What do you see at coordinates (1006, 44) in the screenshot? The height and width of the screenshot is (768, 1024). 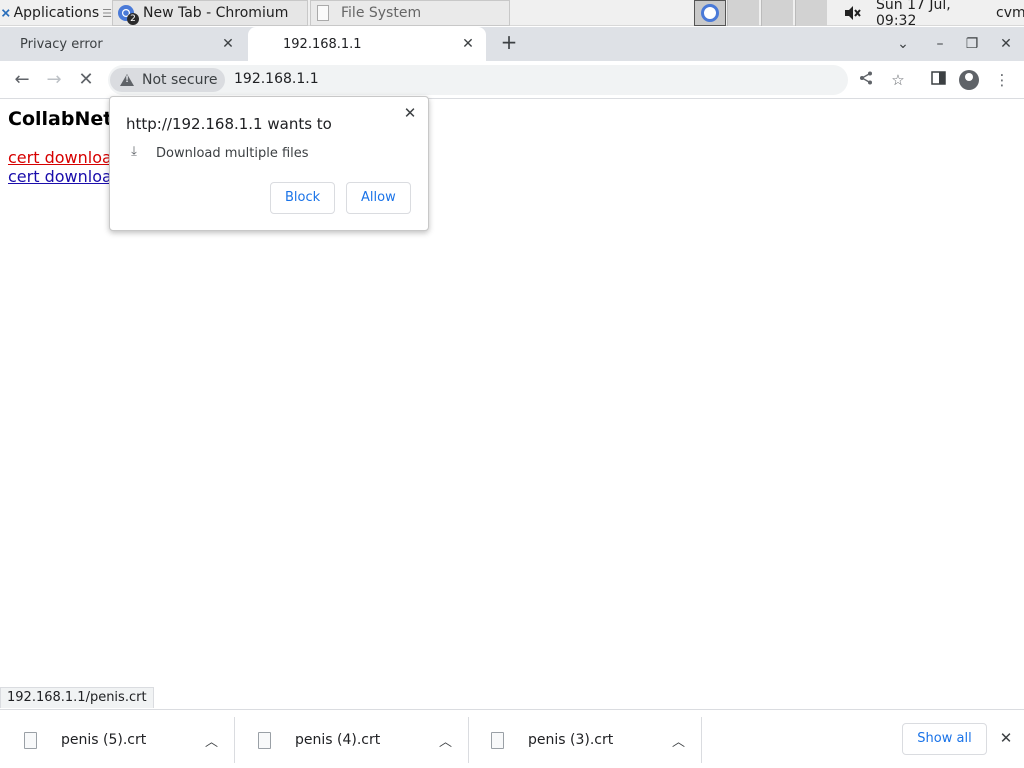 I see `window-close-icon: ✕` at bounding box center [1006, 44].